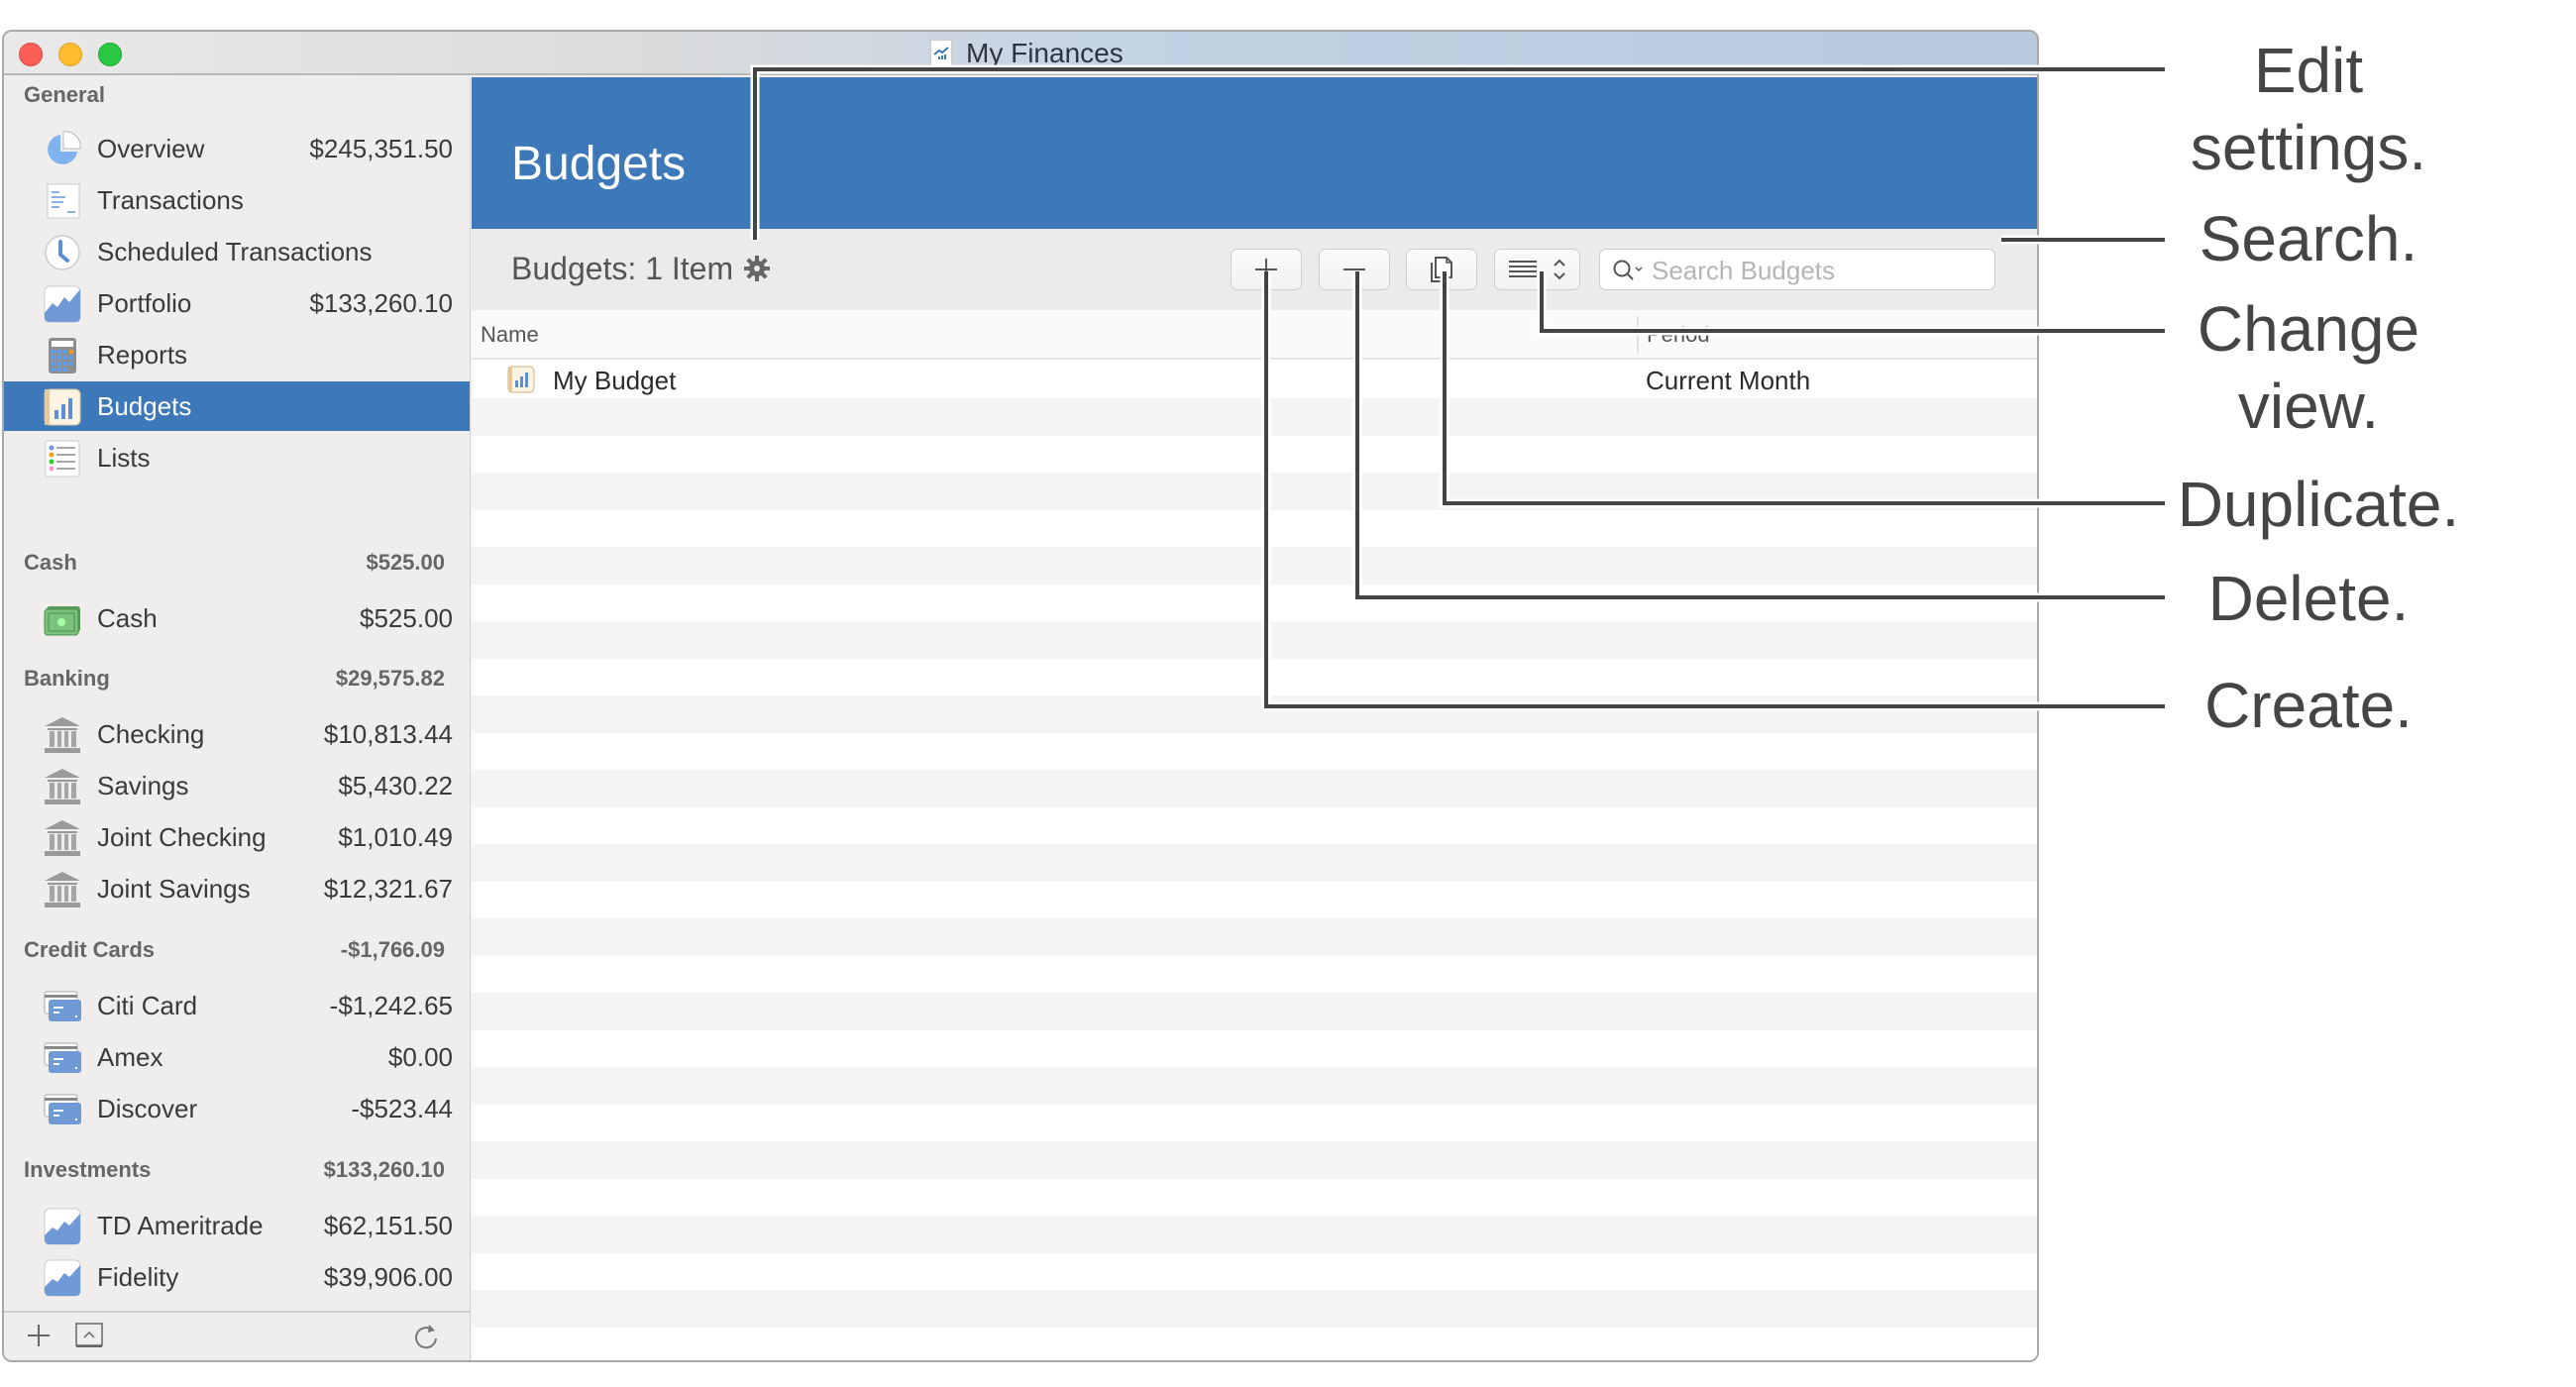 The height and width of the screenshot is (1387, 2576). What do you see at coordinates (1815, 270) in the screenshot?
I see `search-input` at bounding box center [1815, 270].